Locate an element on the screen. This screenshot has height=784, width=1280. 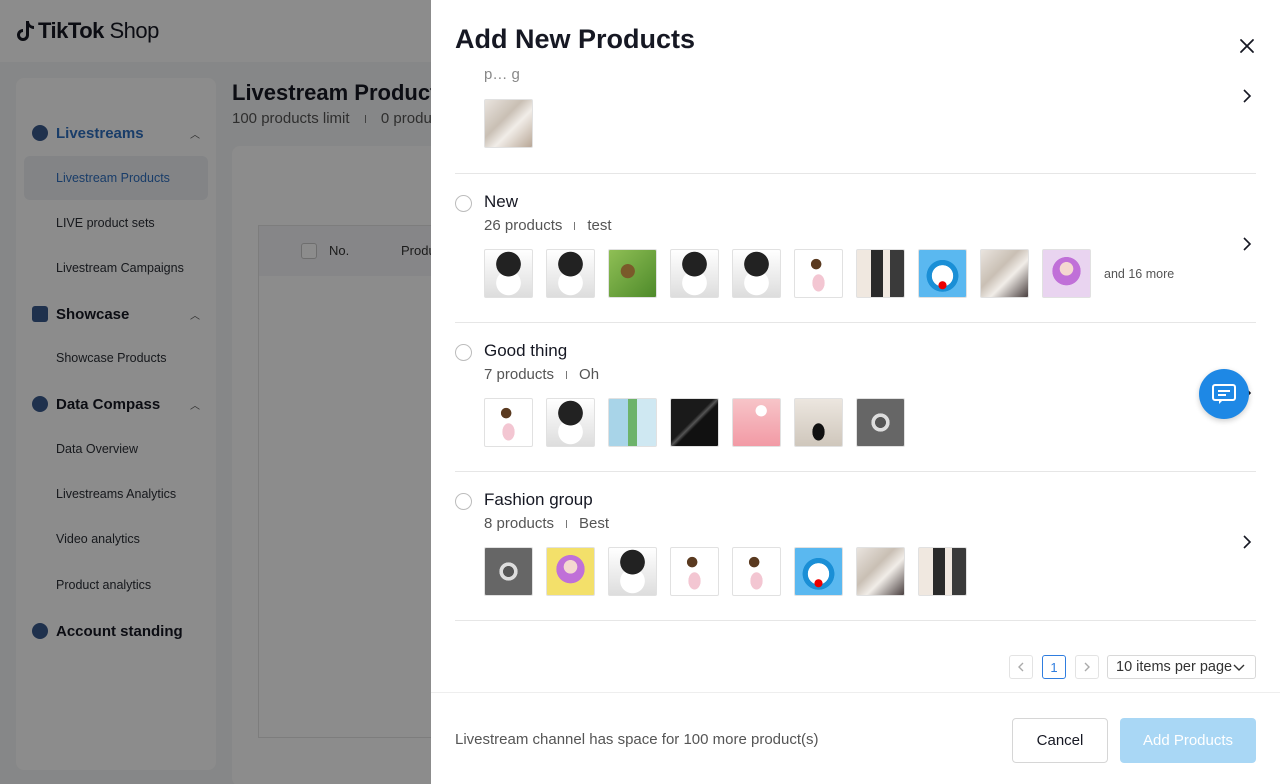
items-per-page-select: 10 items per page is located at coordinates (1181, 667).